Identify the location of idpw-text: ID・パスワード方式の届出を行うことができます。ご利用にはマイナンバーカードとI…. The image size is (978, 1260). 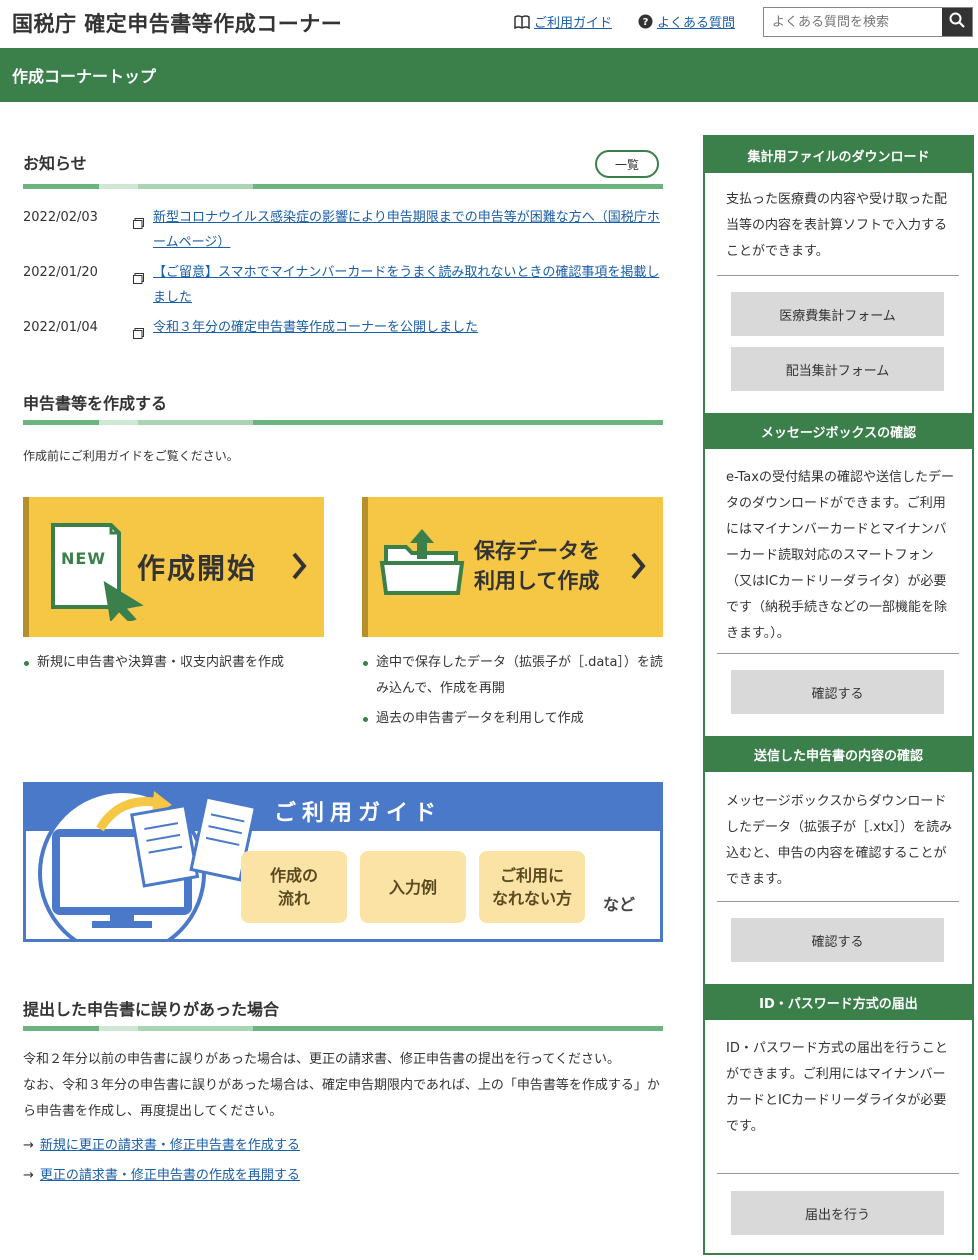
(837, 1087).